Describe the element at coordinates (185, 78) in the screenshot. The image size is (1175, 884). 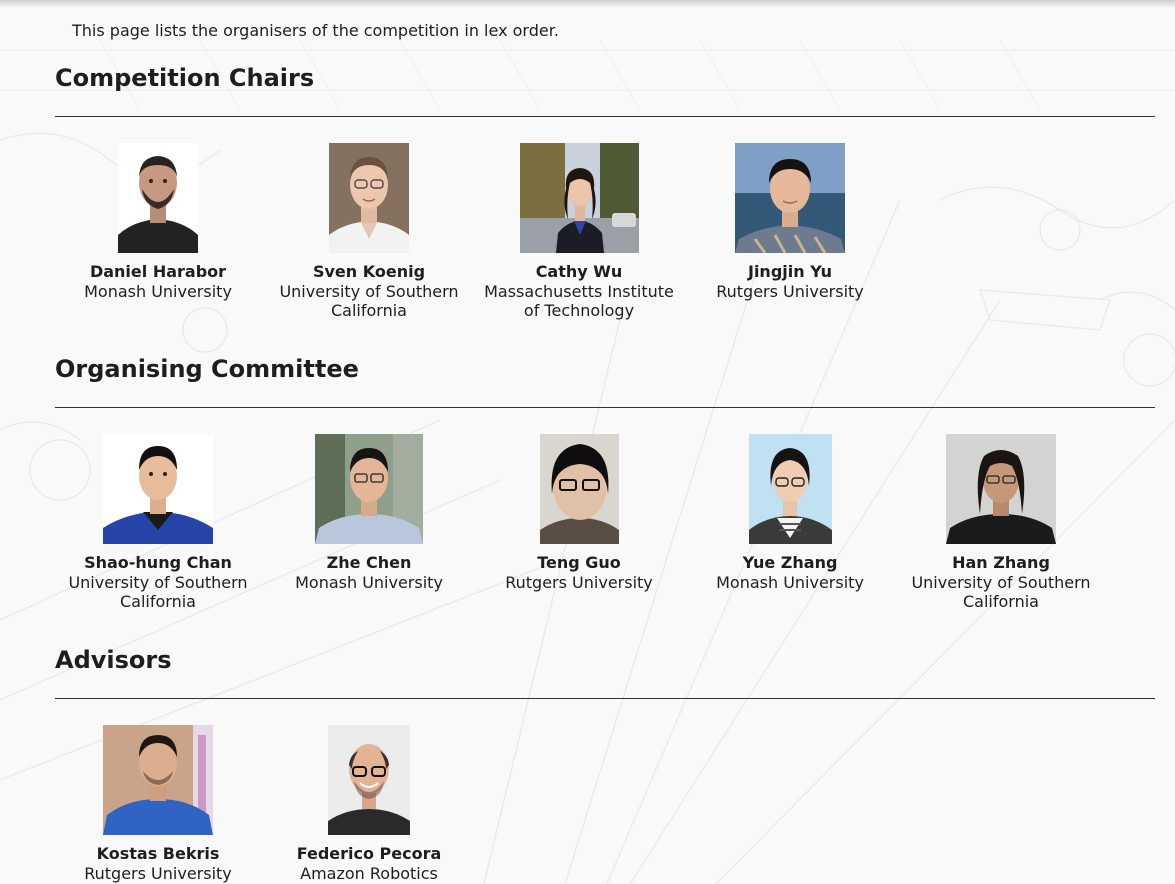
I see `section-title-competition-chairs: Competition Chairs` at that location.